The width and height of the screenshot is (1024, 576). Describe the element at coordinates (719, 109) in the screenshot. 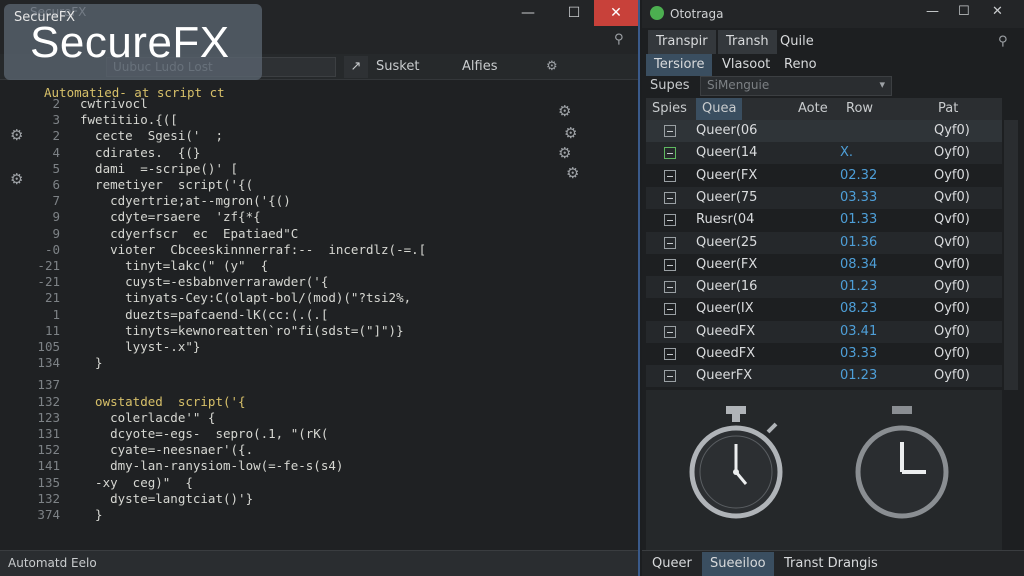

I see `column-header: Quea` at that location.